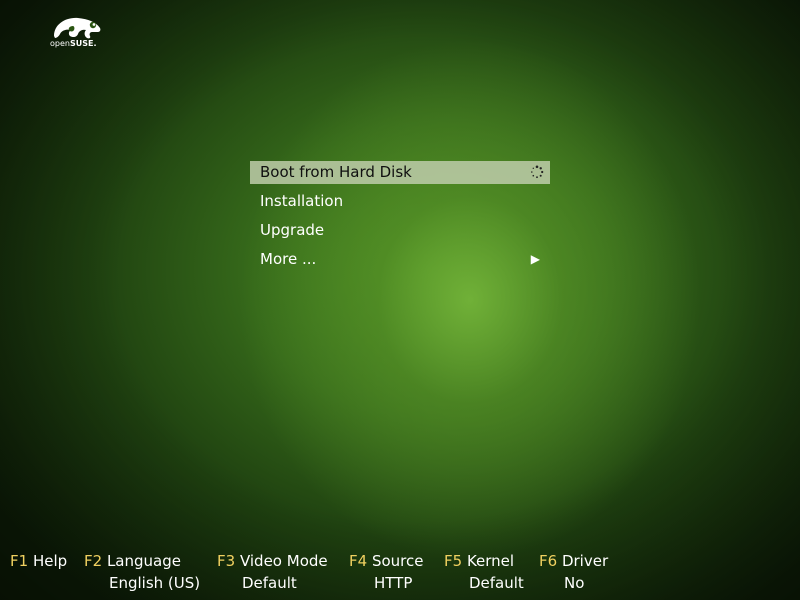 This screenshot has height=600, width=800. What do you see at coordinates (490, 561) in the screenshot?
I see `fkey-label: Kernel` at bounding box center [490, 561].